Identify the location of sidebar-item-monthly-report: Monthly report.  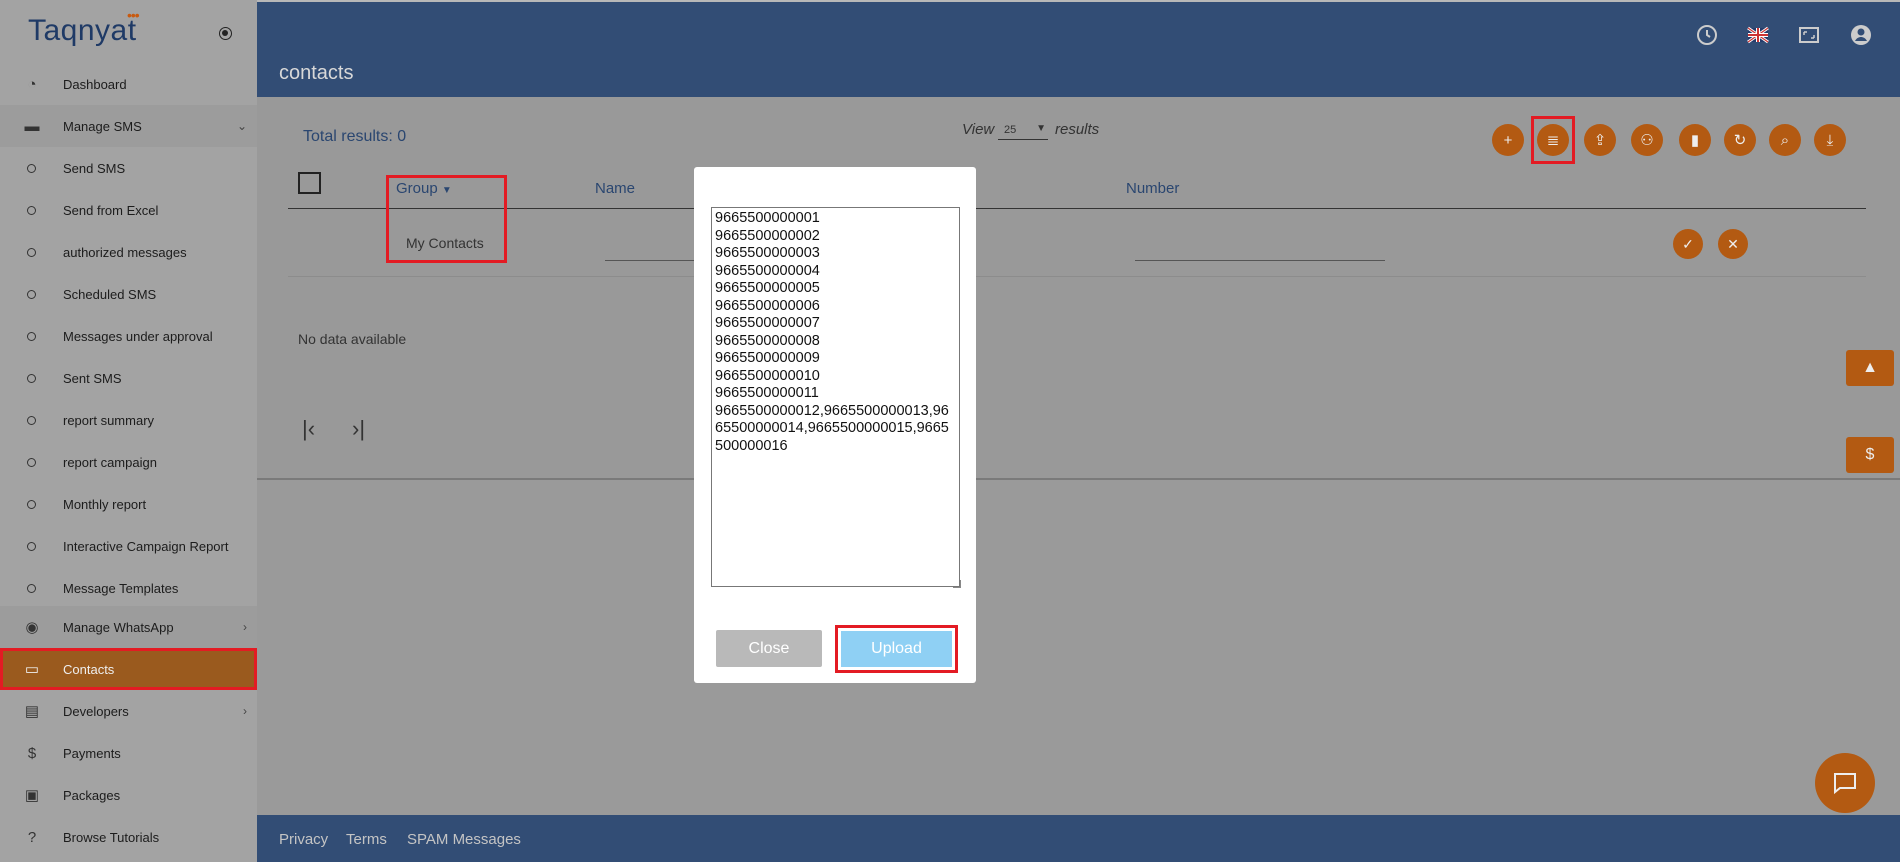
(128, 504).